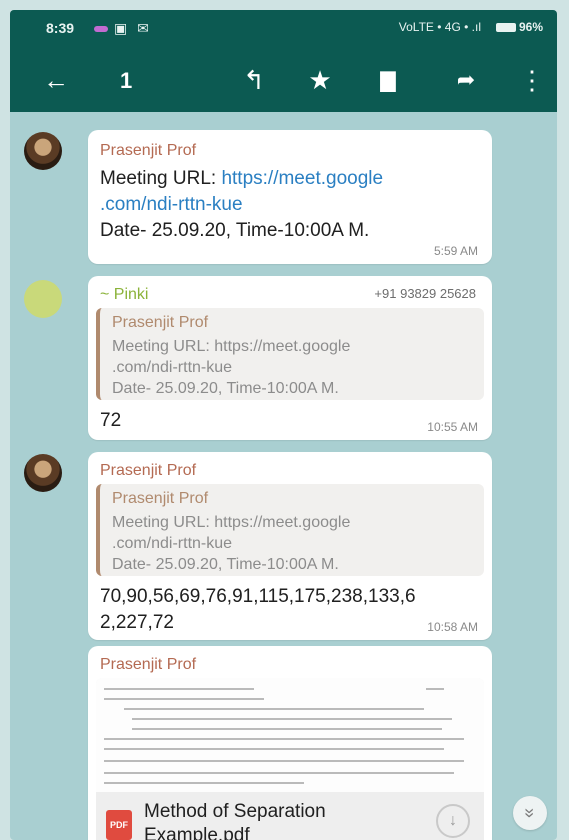 This screenshot has width=569, height=840. I want to click on document-info-row: PDF Method of Separation Example.pdf ↓, so click(290, 816).